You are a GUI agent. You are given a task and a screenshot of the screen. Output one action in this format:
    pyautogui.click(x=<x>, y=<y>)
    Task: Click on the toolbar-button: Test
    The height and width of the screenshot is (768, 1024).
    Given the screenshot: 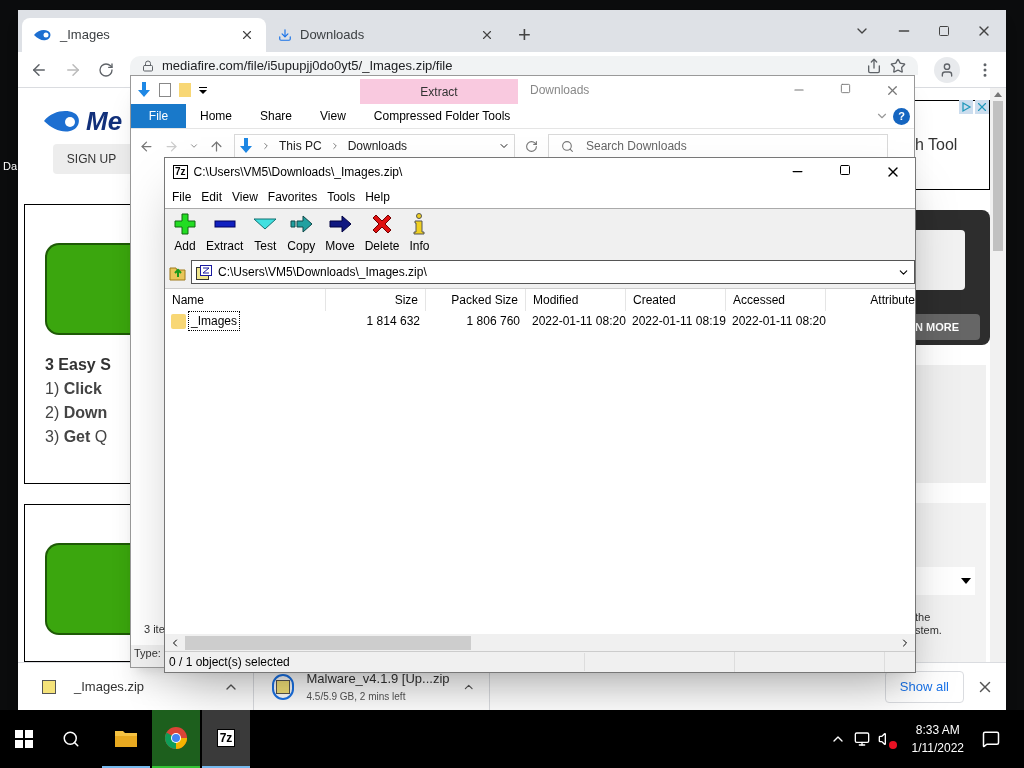 What is the action you would take?
    pyautogui.click(x=265, y=233)
    